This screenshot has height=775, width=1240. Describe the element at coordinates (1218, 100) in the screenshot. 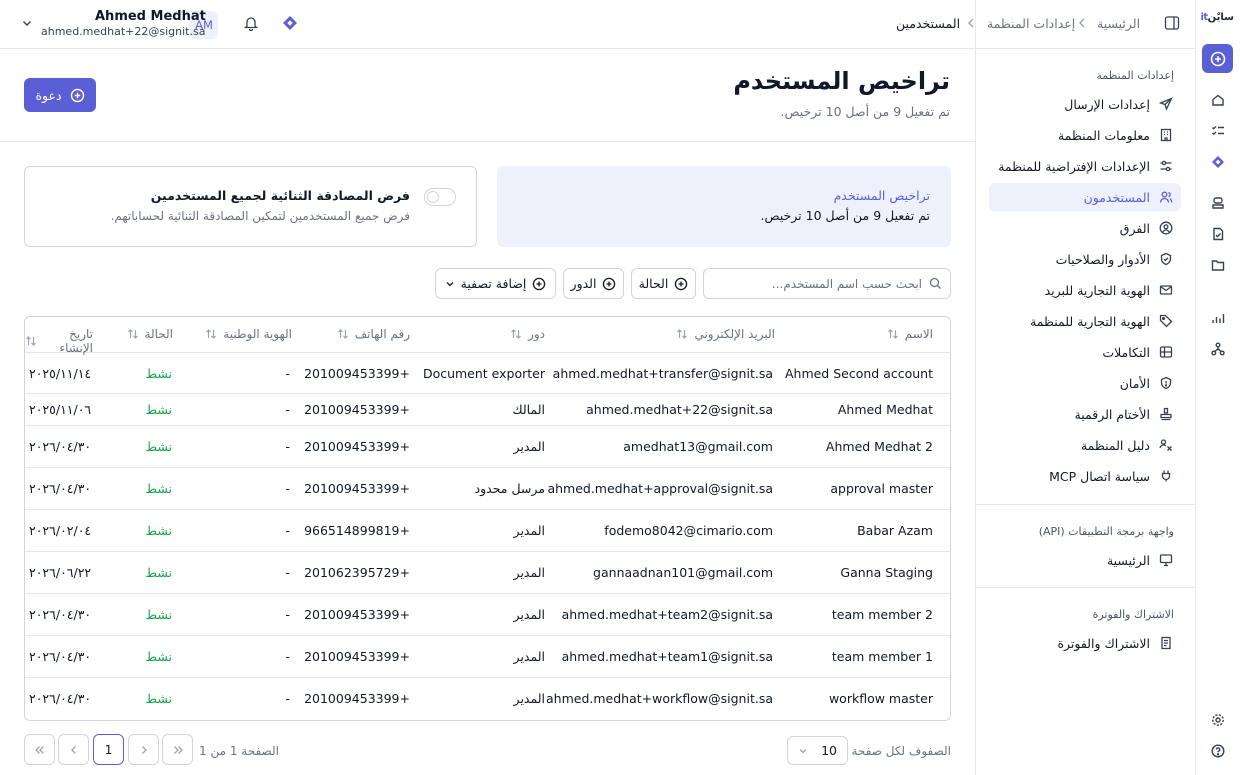

I see `rail-home-button` at that location.